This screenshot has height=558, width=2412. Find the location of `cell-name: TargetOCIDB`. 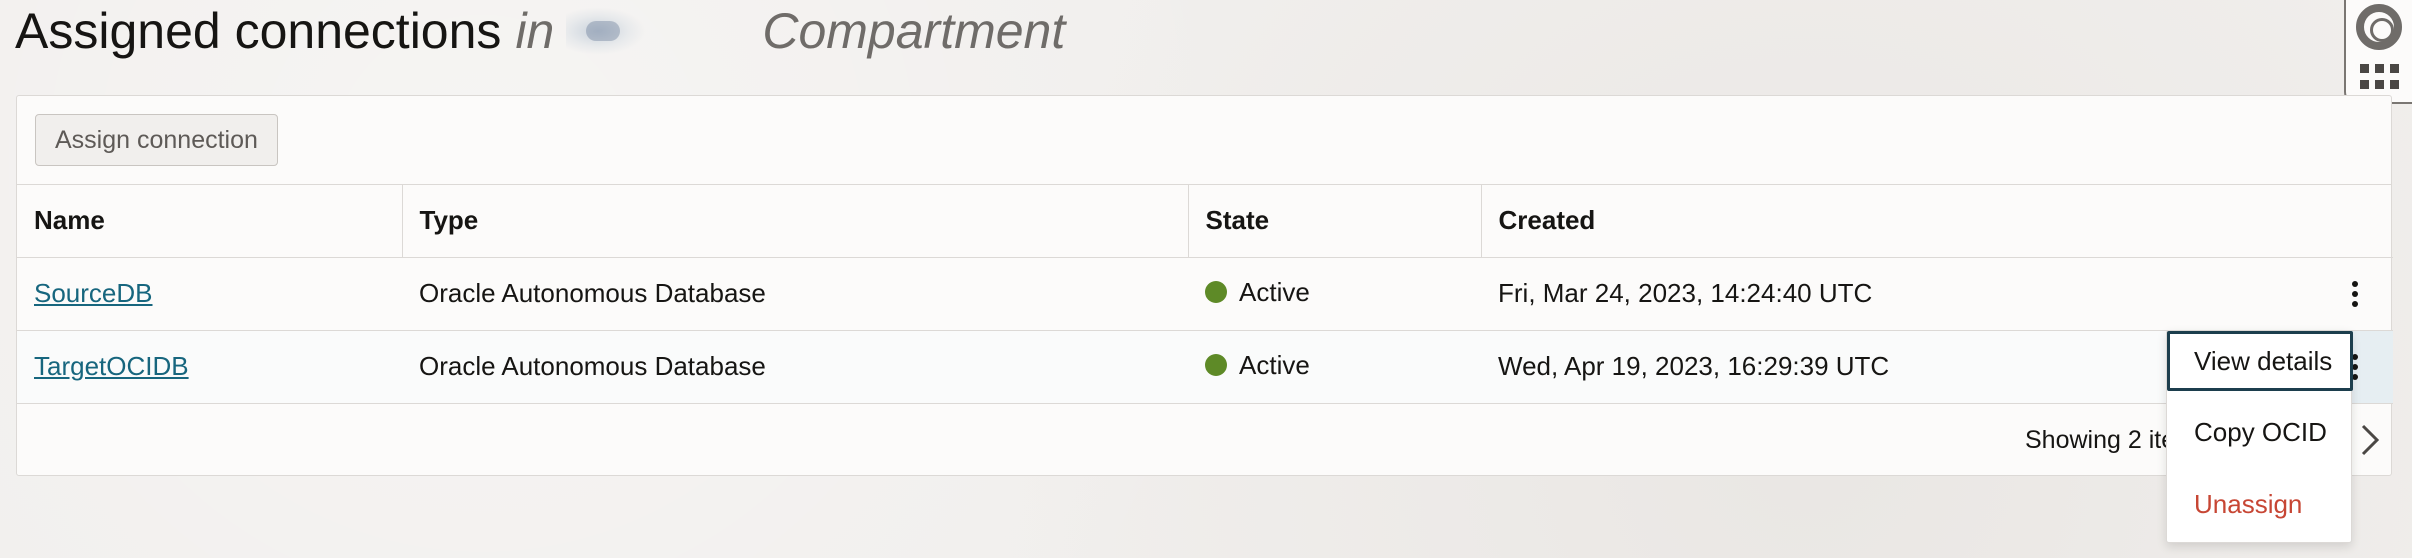

cell-name: TargetOCIDB is located at coordinates (209, 367).